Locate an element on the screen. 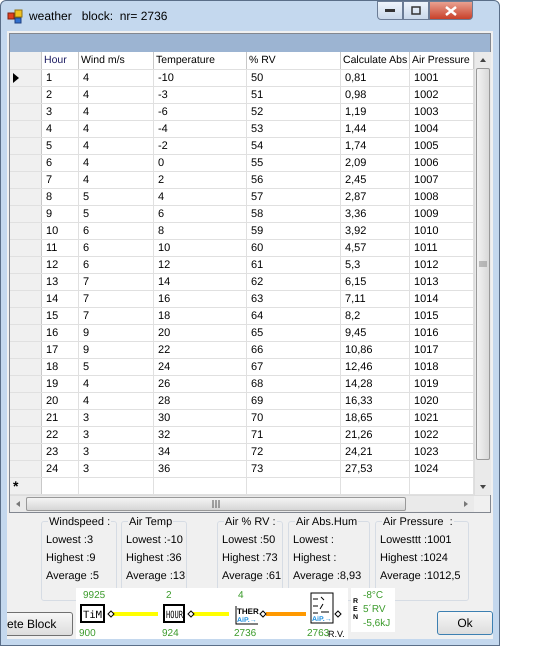  stat-line: Average :8,93 is located at coordinates (327, 576).